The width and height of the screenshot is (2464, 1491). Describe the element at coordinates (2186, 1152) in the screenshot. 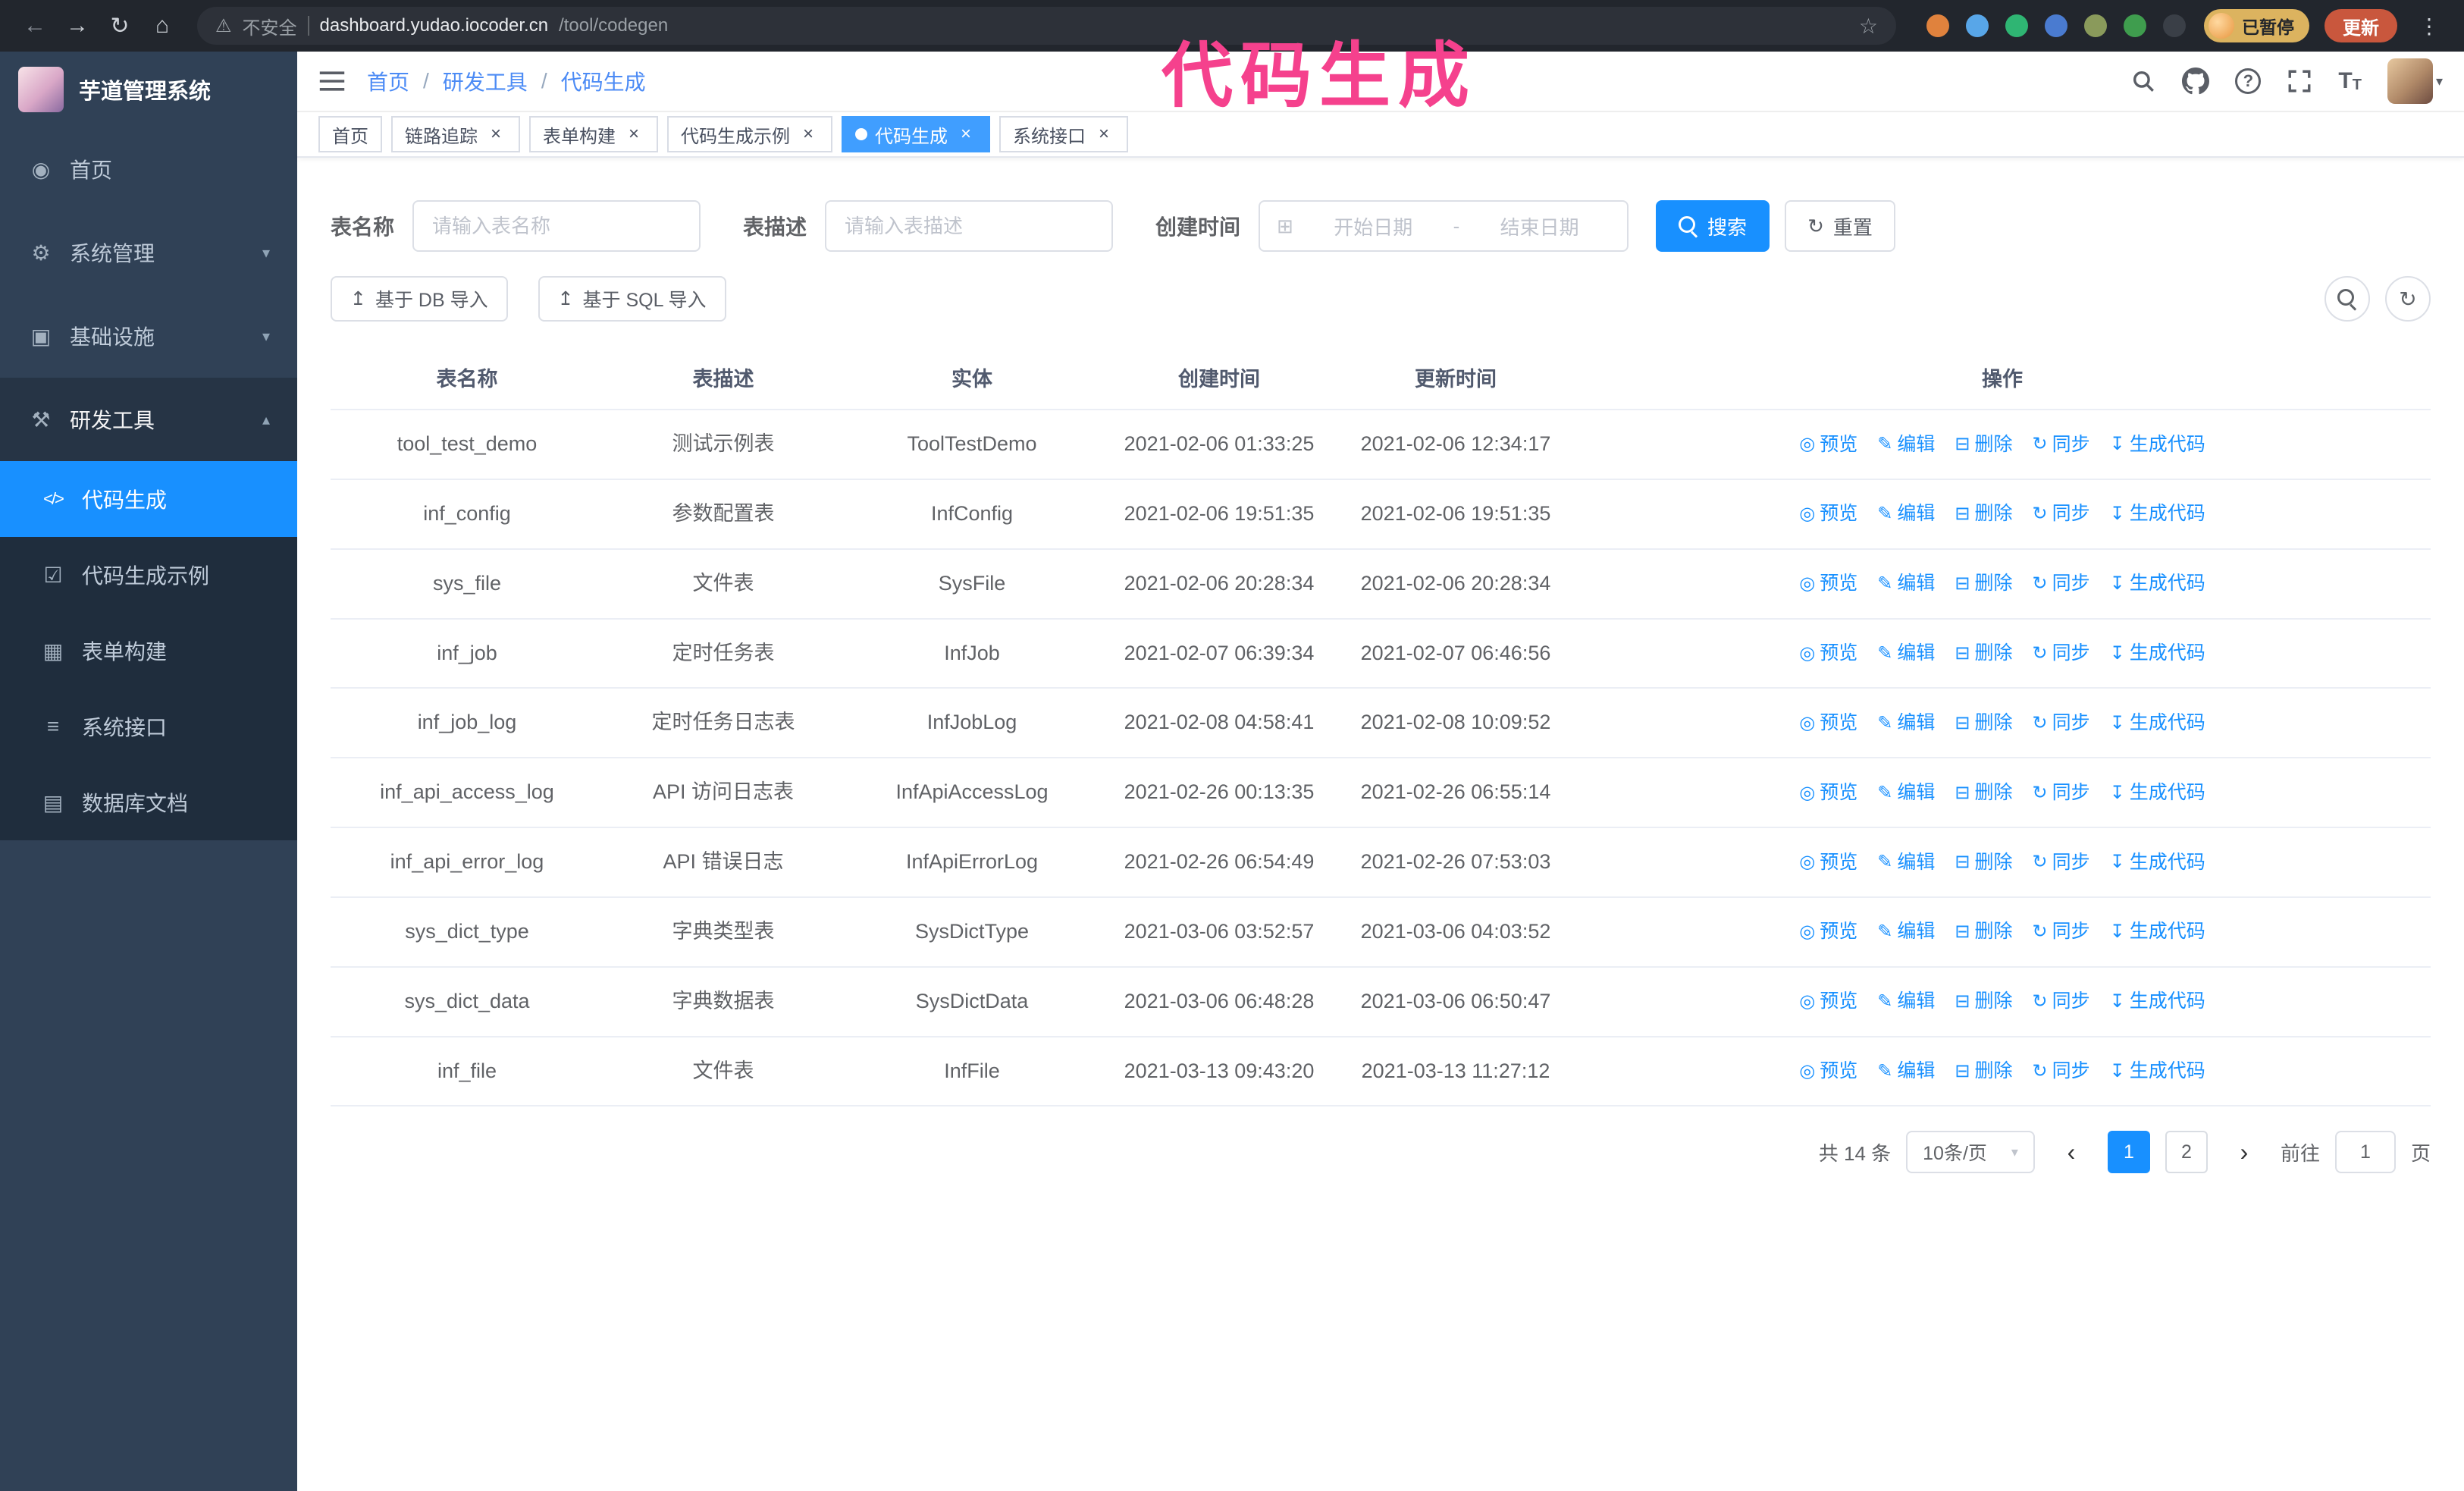

I see `page-2-button: 2` at that location.